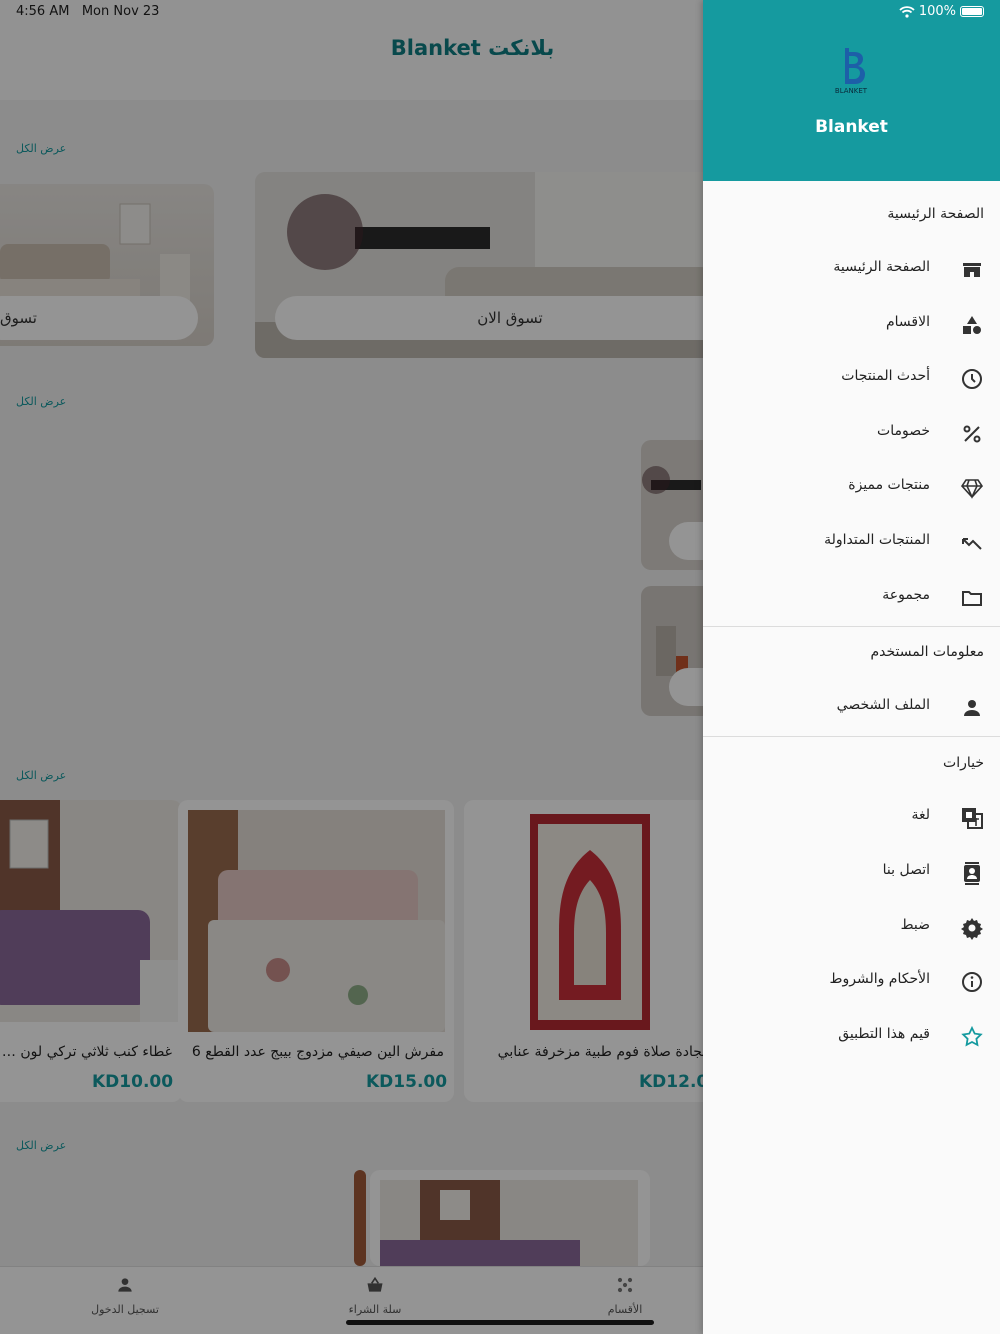  Describe the element at coordinates (920, 815) in the screenshot. I see `menu-label: لغة` at that location.